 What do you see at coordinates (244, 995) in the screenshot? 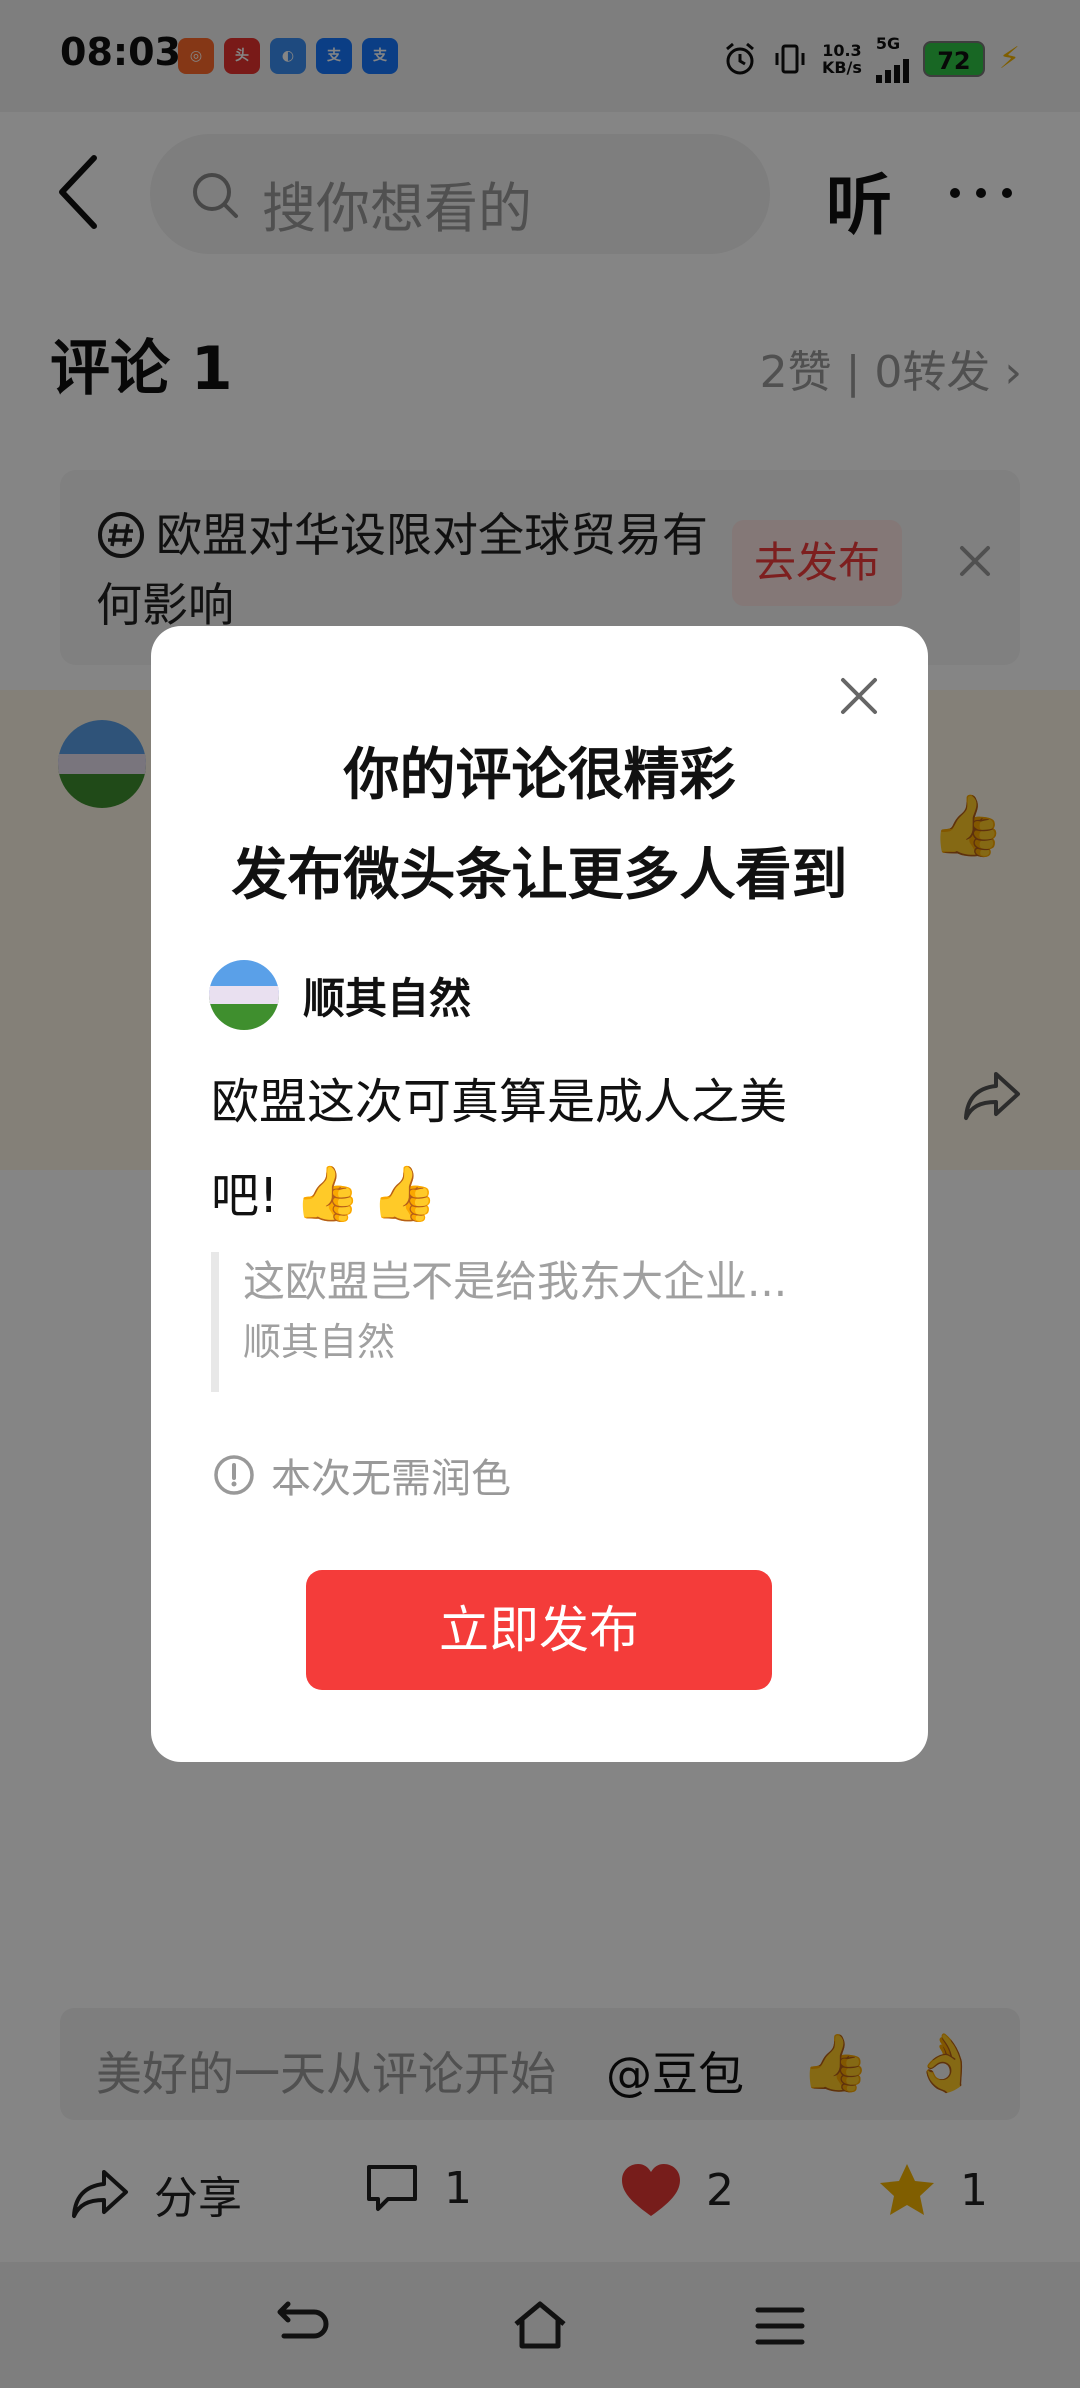
I see `avatar` at bounding box center [244, 995].